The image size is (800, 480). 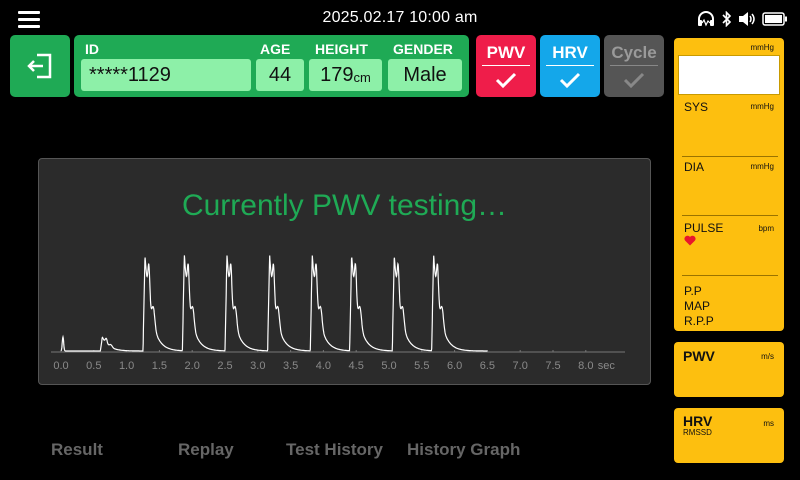 What do you see at coordinates (362, 77) in the screenshot?
I see `height-unit: cm` at bounding box center [362, 77].